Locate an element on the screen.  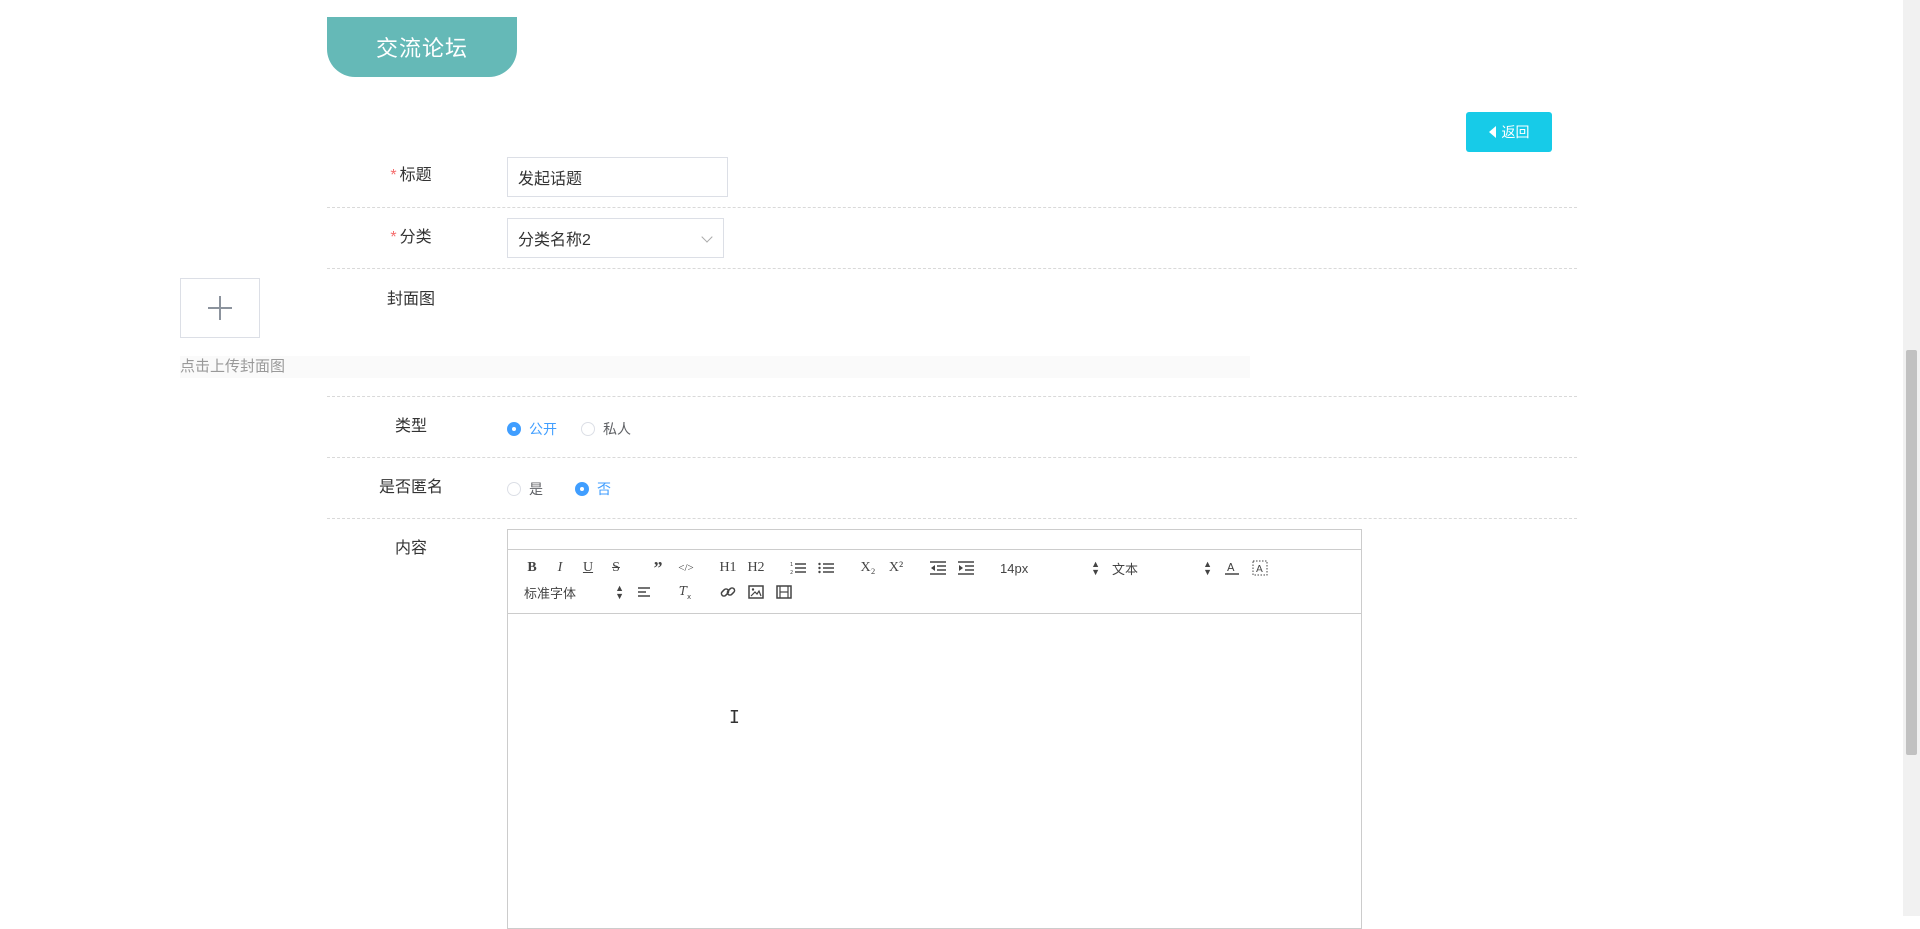
link-icon is located at coordinates (728, 592).